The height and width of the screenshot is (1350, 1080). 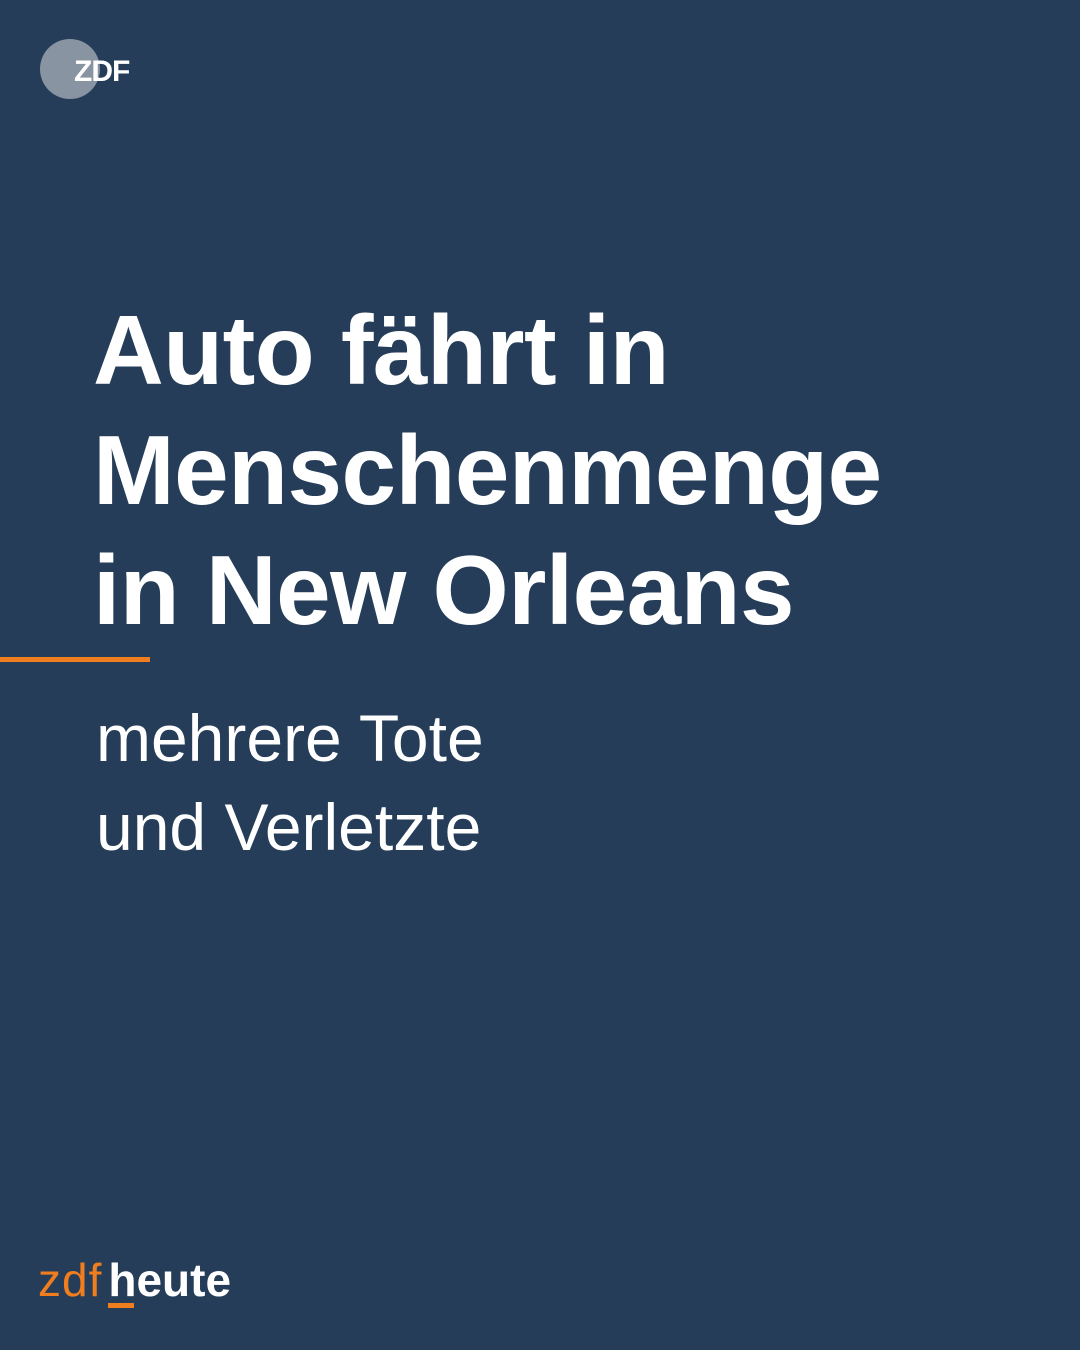 What do you see at coordinates (70, 1280) in the screenshot?
I see `brand-prefix: zdf` at bounding box center [70, 1280].